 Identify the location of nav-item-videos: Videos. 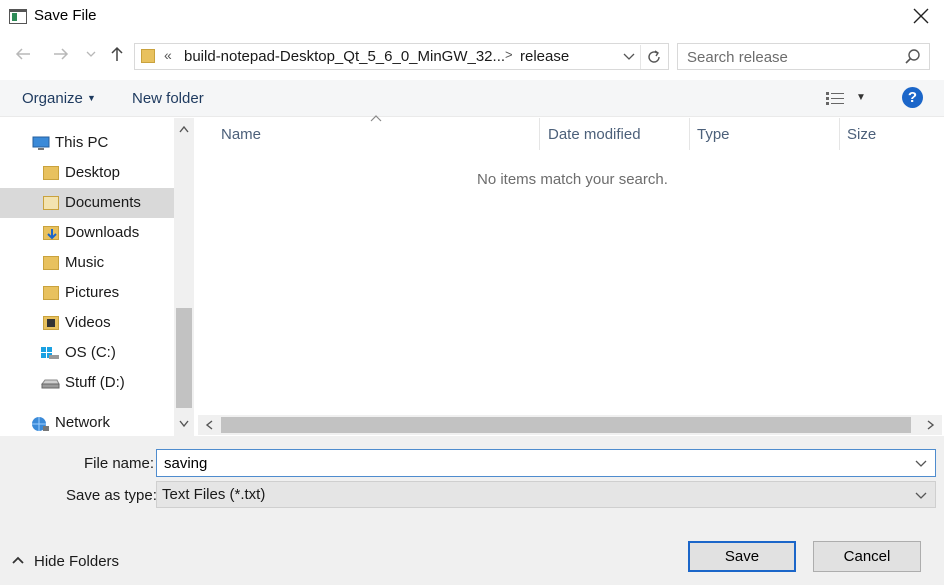
(87, 323).